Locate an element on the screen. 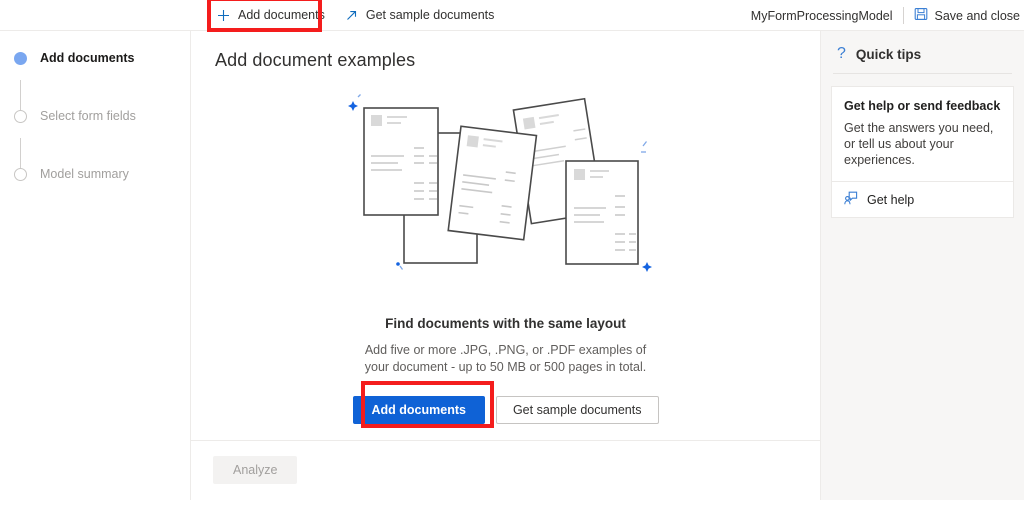 This screenshot has width=1024, height=531. add-documents-primary-button: Add documents is located at coordinates (418, 410).